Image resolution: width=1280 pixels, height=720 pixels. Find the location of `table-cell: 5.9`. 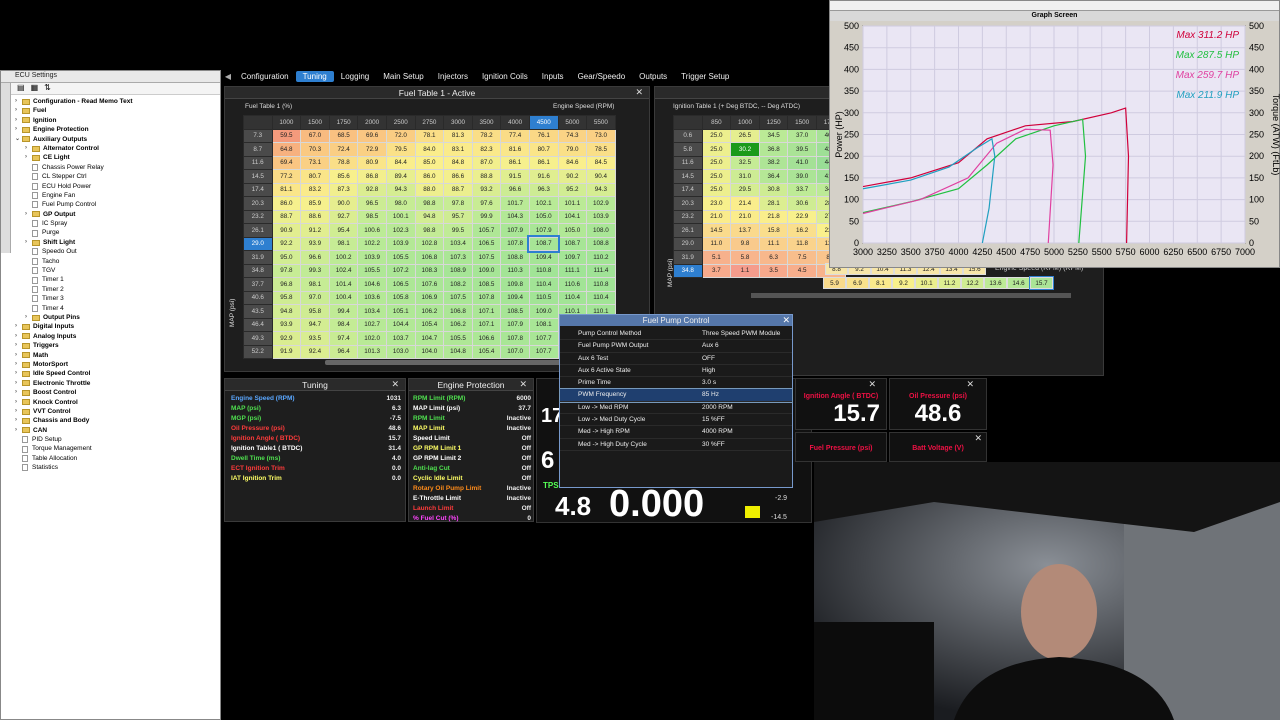

table-cell: 5.9 is located at coordinates (834, 283).